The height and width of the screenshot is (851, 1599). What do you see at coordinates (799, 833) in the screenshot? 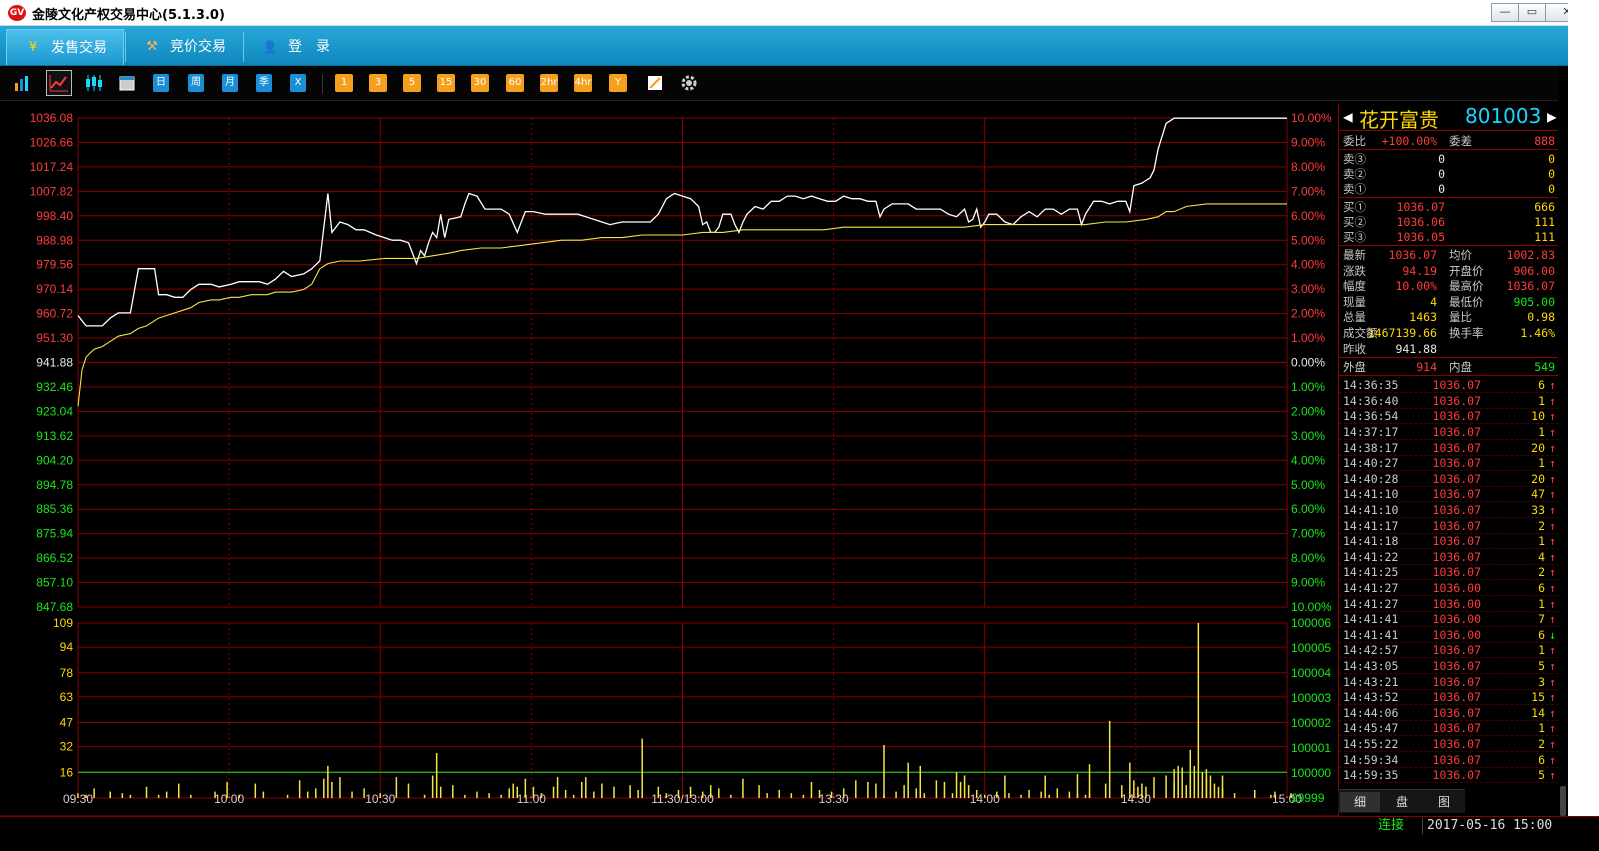
I see `status-bar: 连接 2017-05-16 15:00` at bounding box center [799, 833].